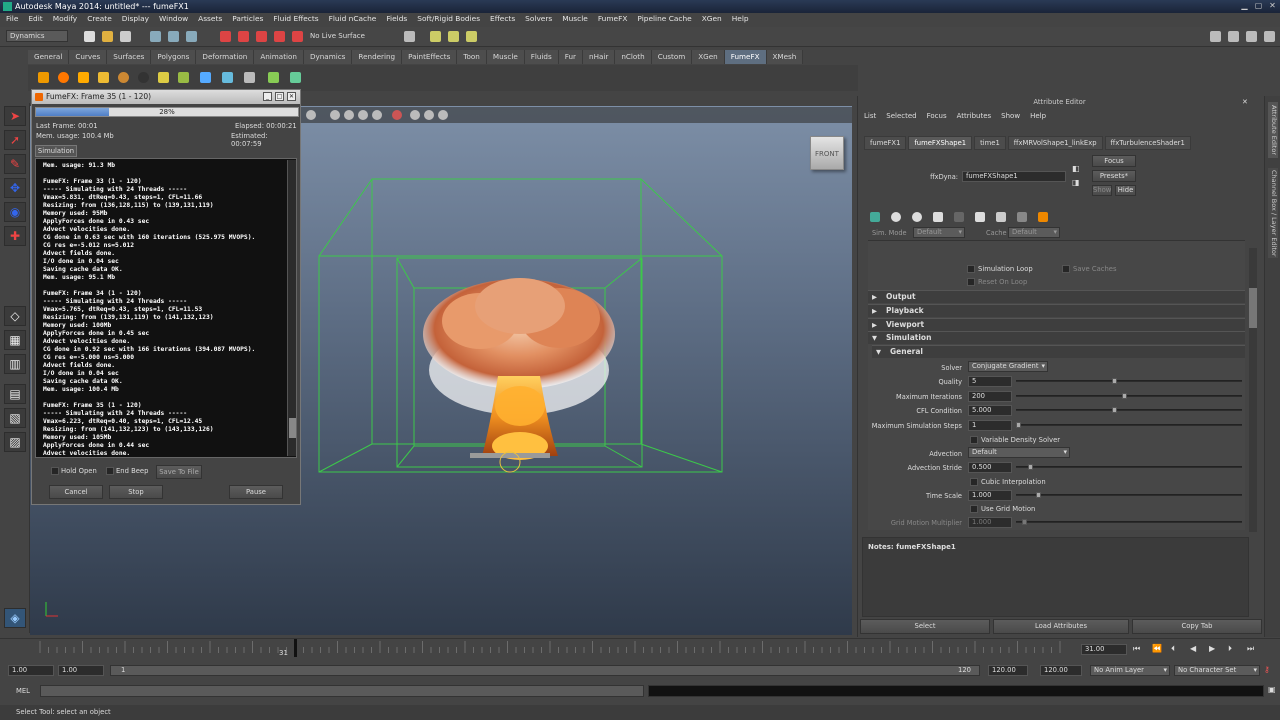  What do you see at coordinates (377, 115) in the screenshot?
I see `lighting-icon` at bounding box center [377, 115].